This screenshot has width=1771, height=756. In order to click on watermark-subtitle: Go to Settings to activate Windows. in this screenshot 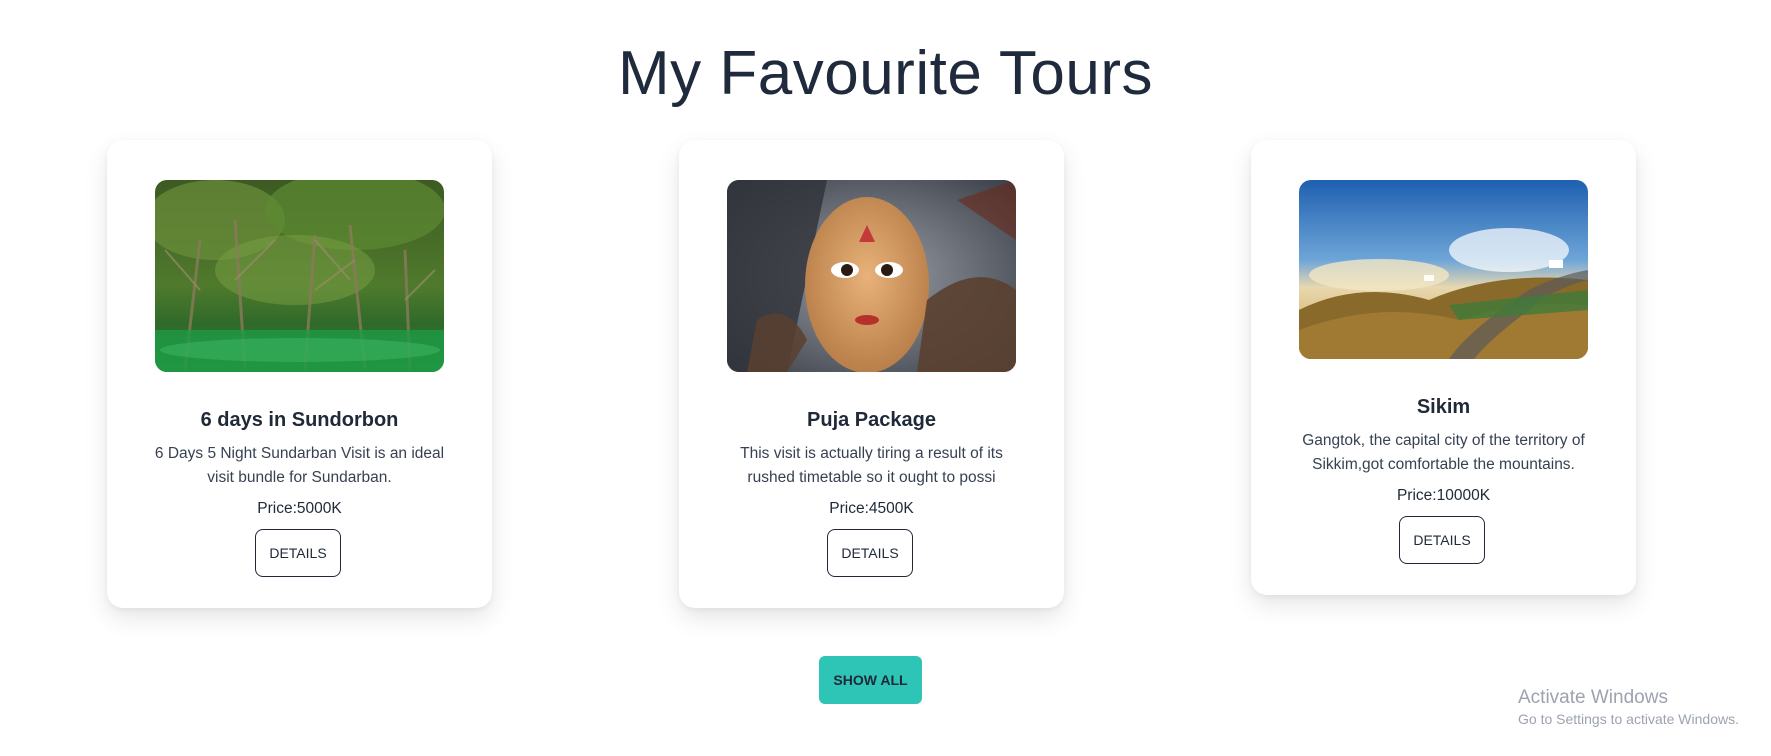, I will do `click(1628, 719)`.